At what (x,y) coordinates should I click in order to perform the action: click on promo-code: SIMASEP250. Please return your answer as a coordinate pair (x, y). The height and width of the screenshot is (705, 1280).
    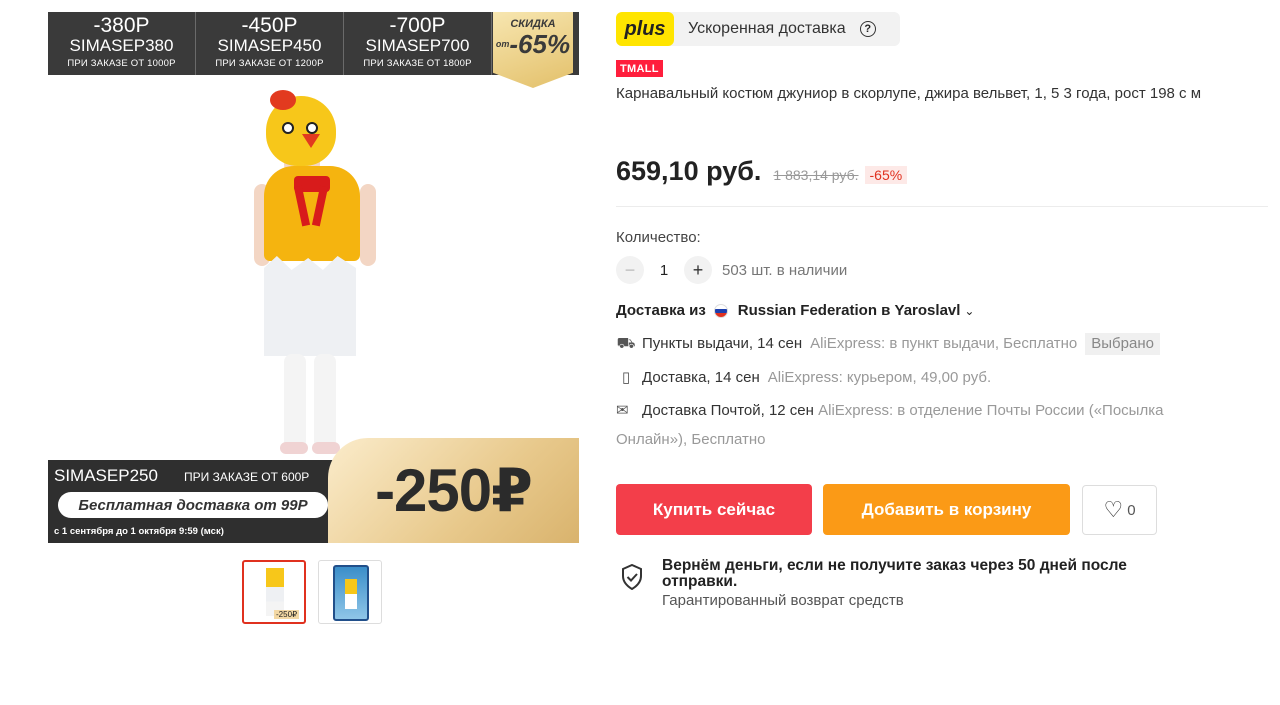
    Looking at the image, I should click on (106, 475).